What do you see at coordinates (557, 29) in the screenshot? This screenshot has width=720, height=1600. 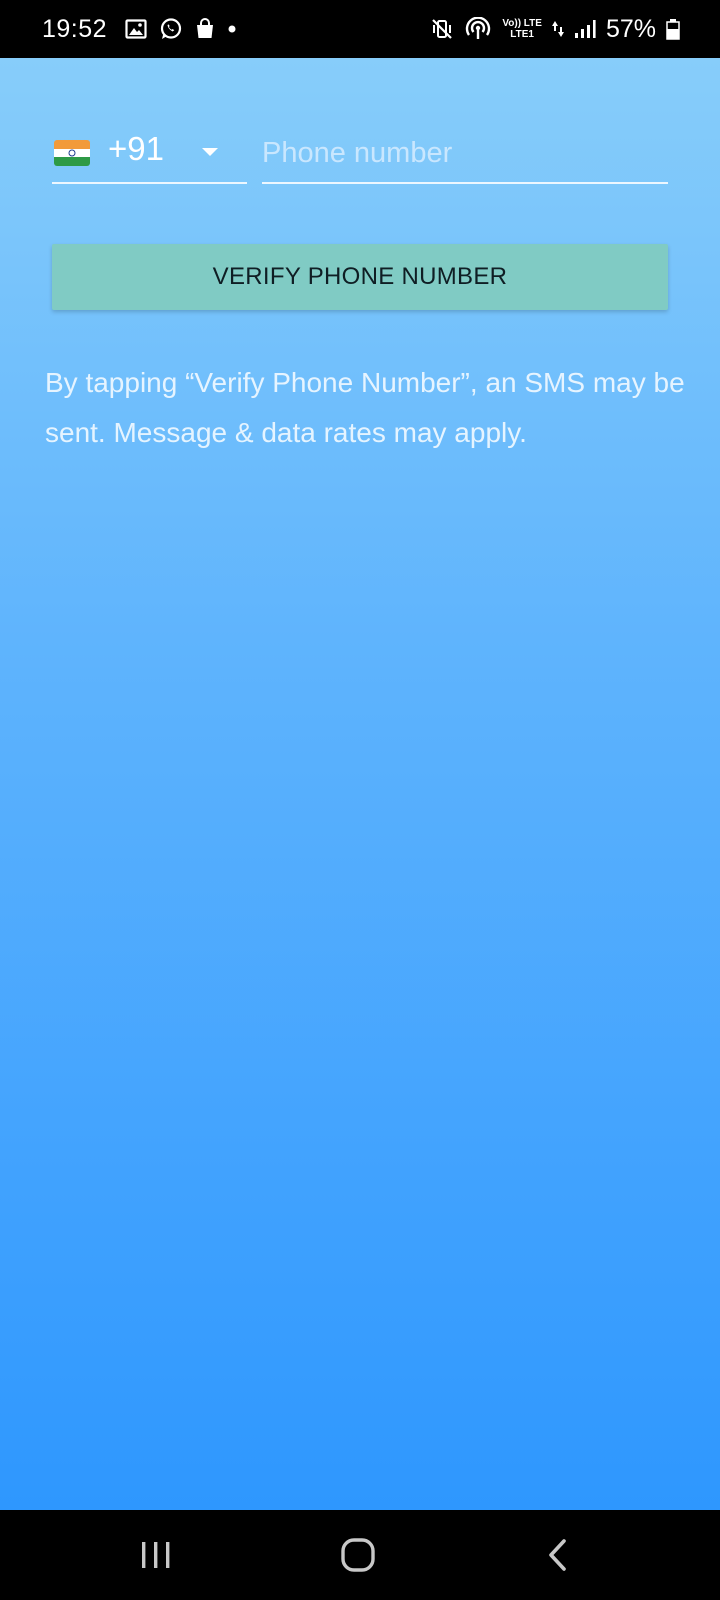 I see `data-arrows-icon` at bounding box center [557, 29].